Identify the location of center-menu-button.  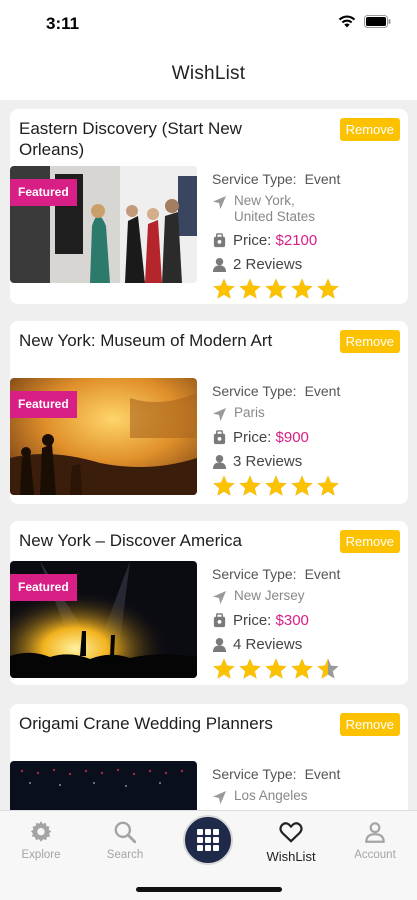
(208, 840).